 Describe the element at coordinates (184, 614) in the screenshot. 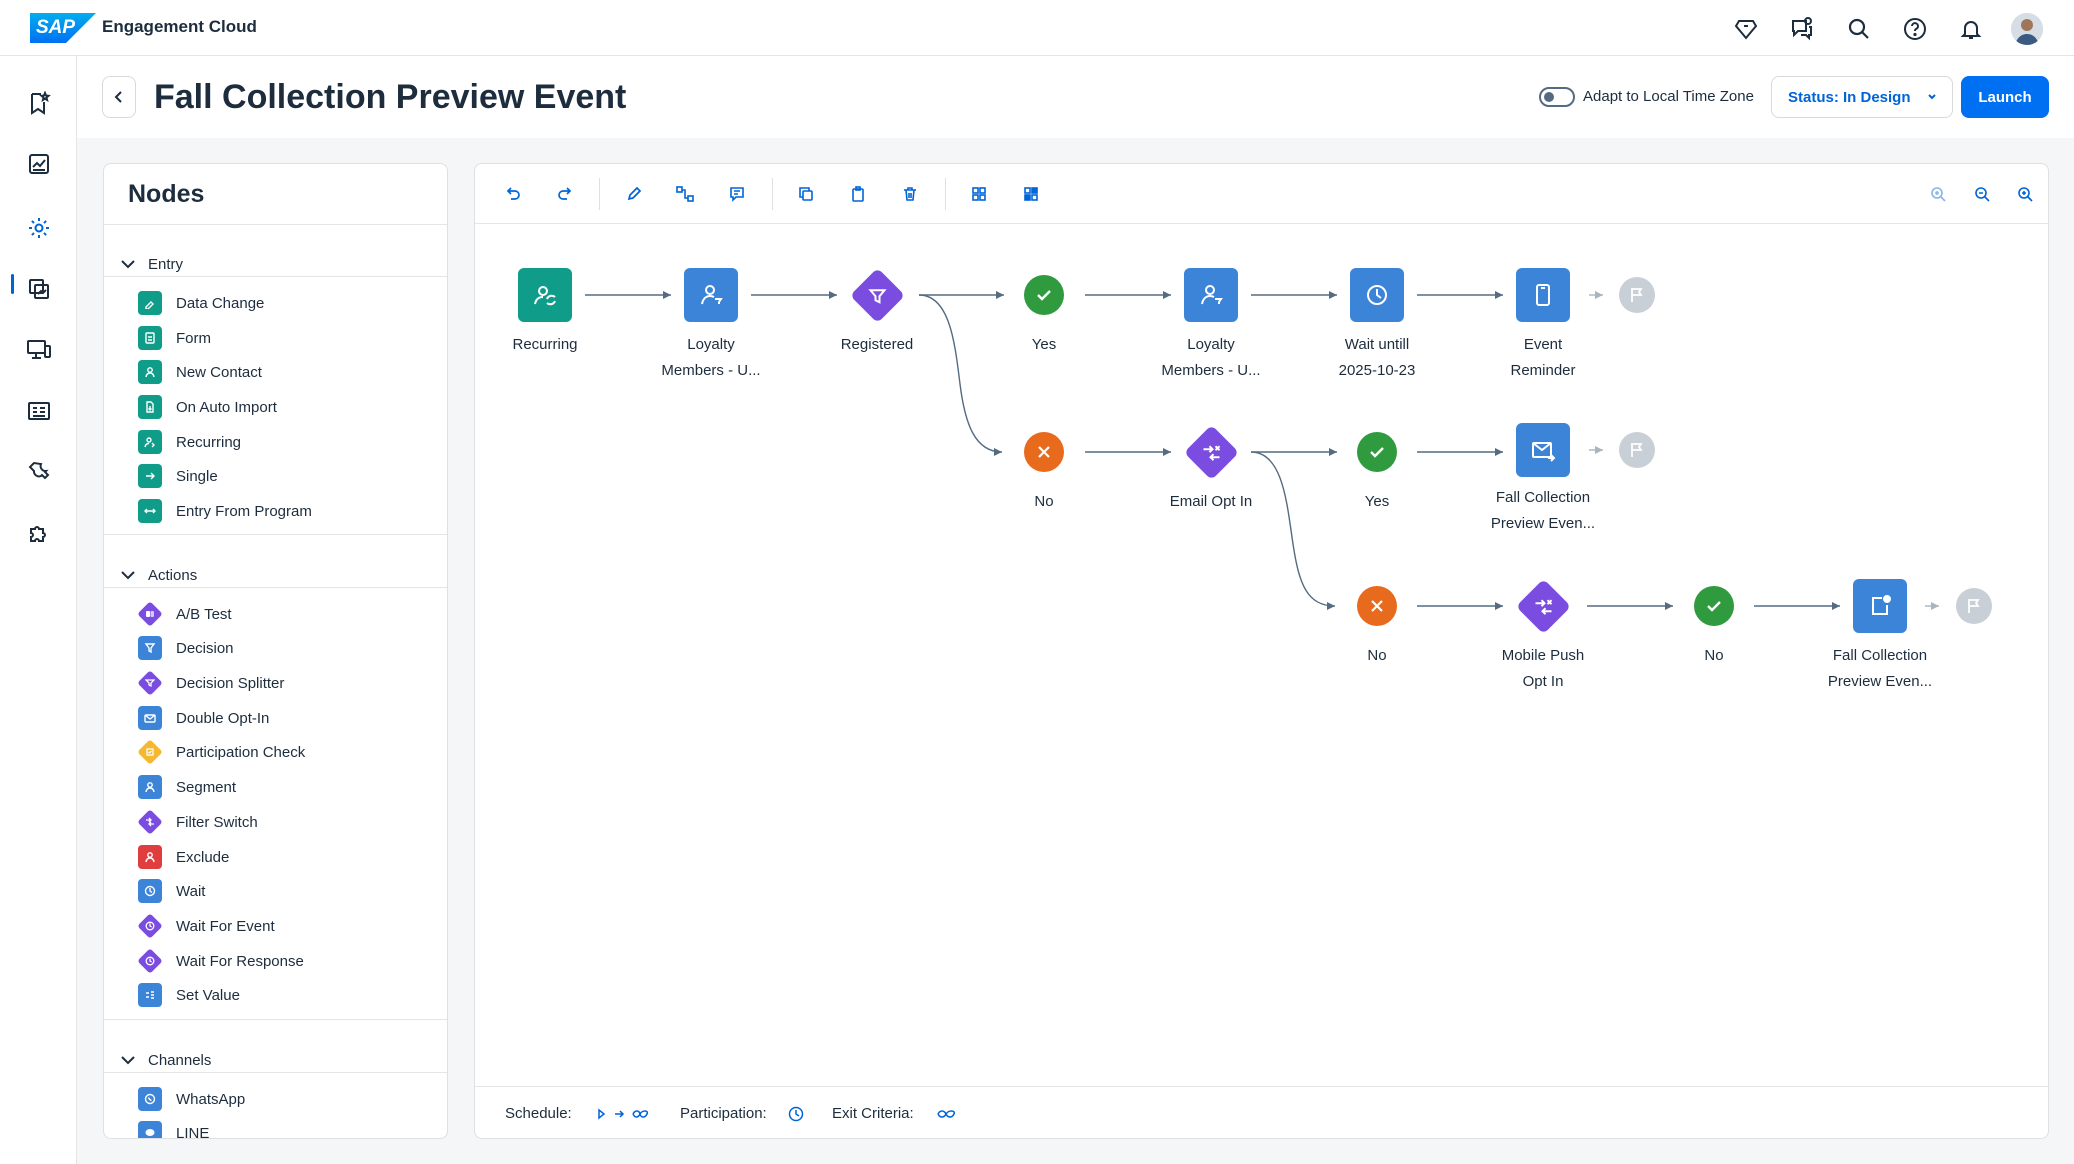

I see `node-item-ab-test: A/B Test` at that location.